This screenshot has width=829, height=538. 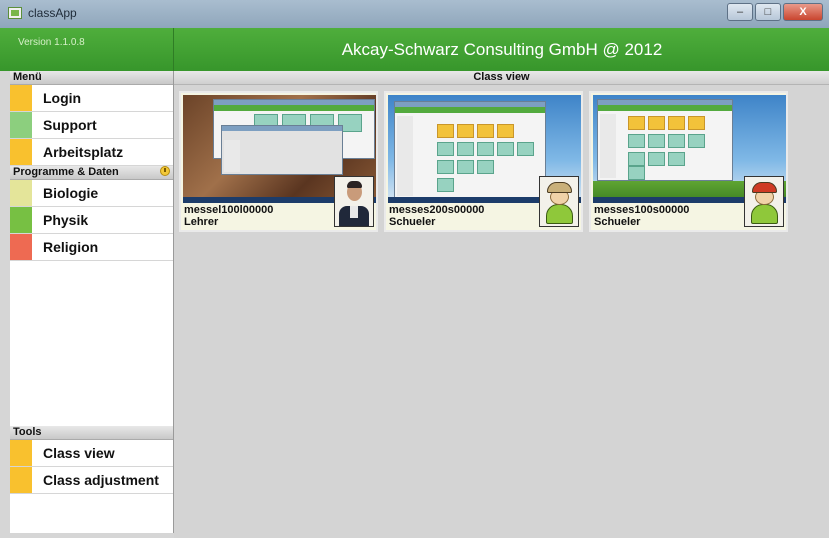 What do you see at coordinates (768, 12) in the screenshot?
I see `maximize-button: □` at bounding box center [768, 12].